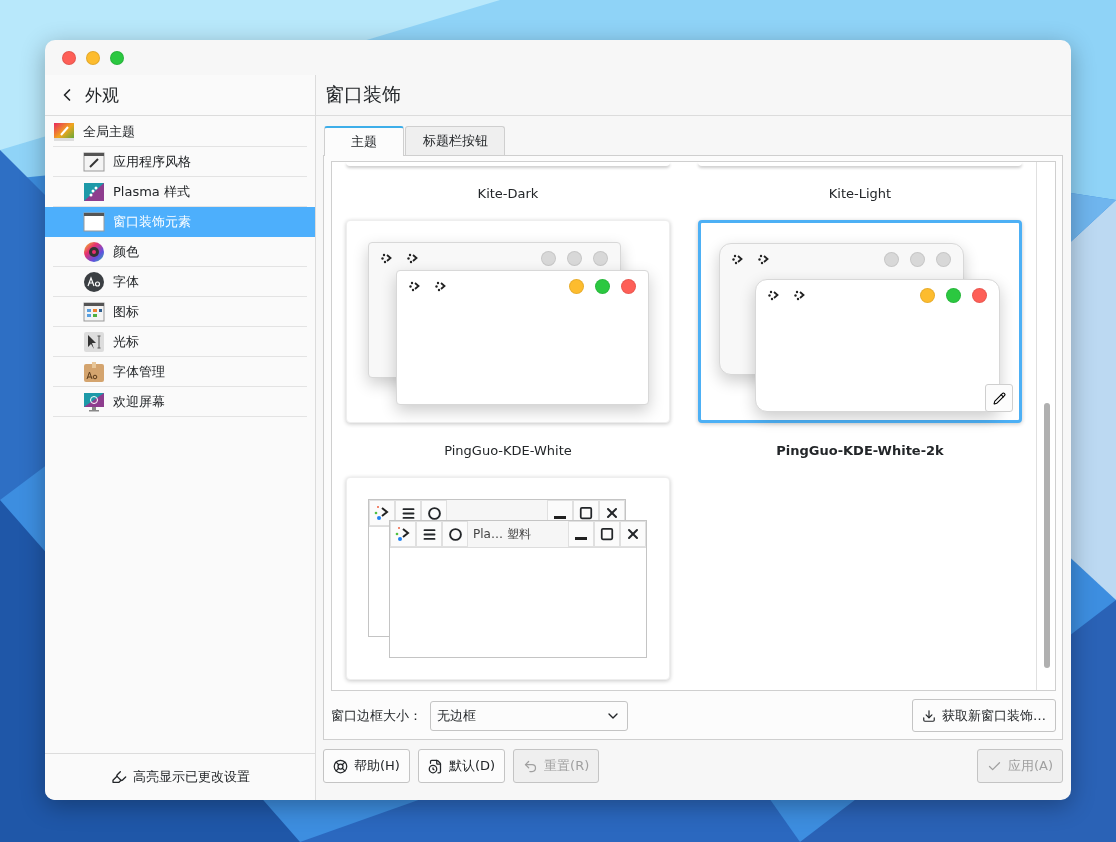  I want to click on footer-button: 默认(D), so click(461, 766).